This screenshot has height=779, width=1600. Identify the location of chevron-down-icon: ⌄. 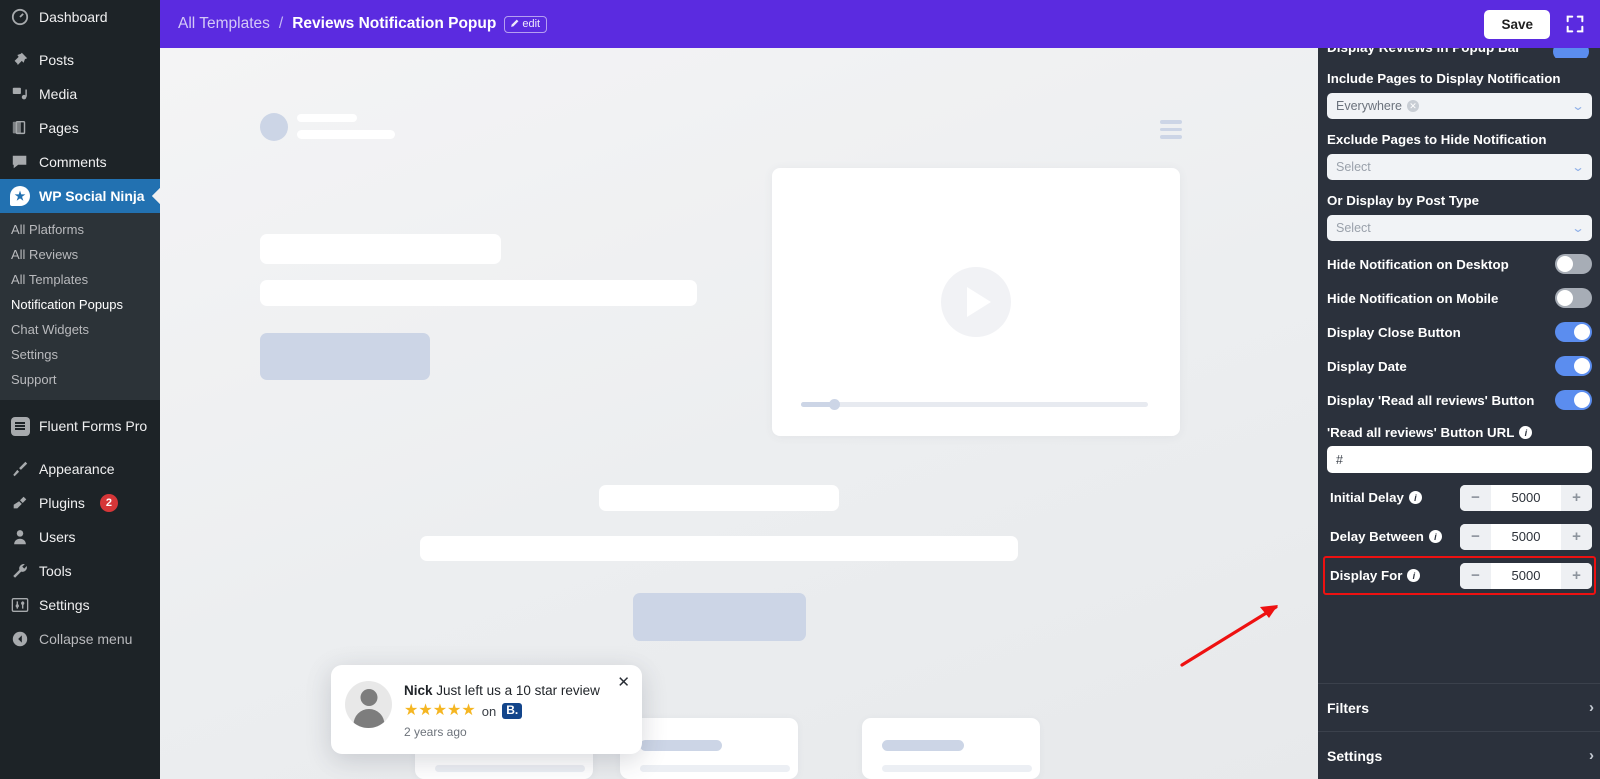
(1578, 106).